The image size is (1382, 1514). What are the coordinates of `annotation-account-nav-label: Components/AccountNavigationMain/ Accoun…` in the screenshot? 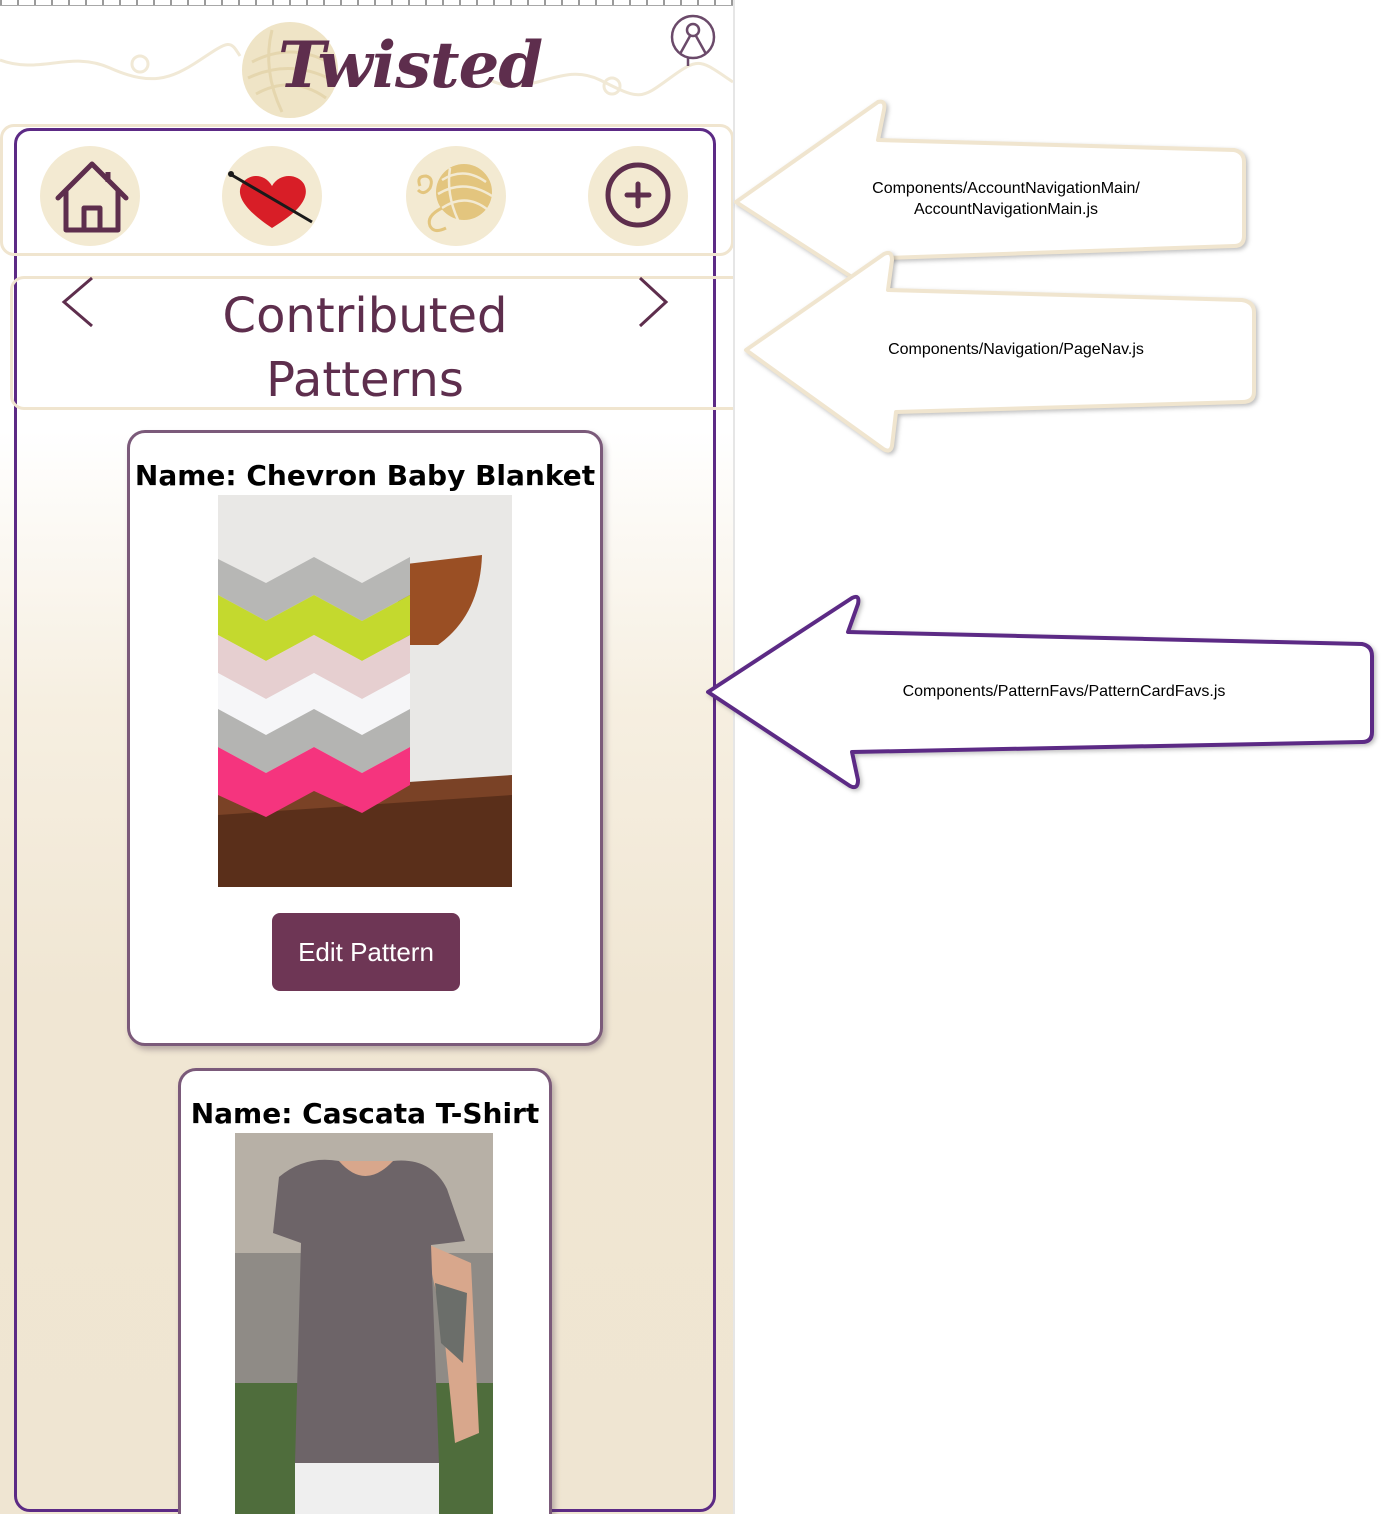 It's located at (1006, 199).